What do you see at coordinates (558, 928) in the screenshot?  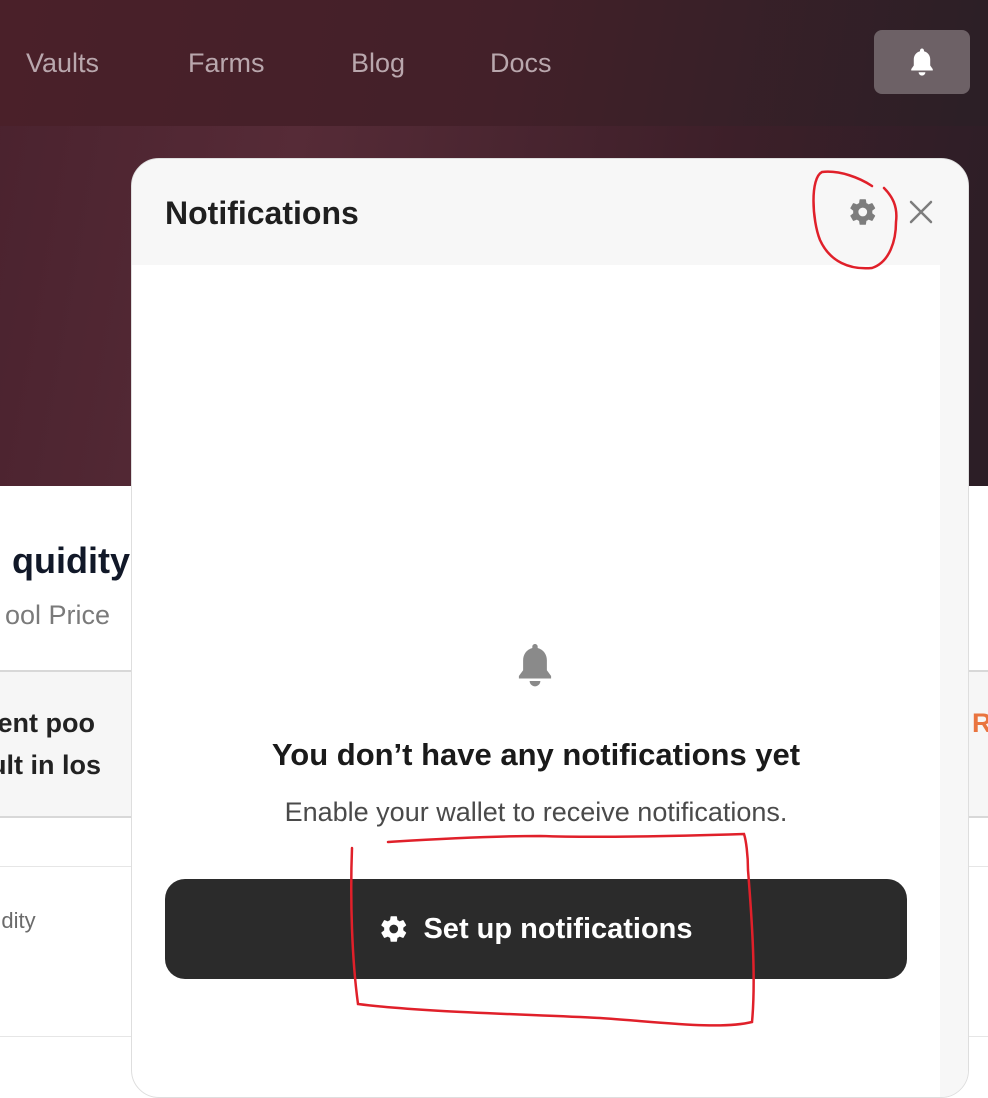 I see `setup-notifications-label: Set up notifications` at bounding box center [558, 928].